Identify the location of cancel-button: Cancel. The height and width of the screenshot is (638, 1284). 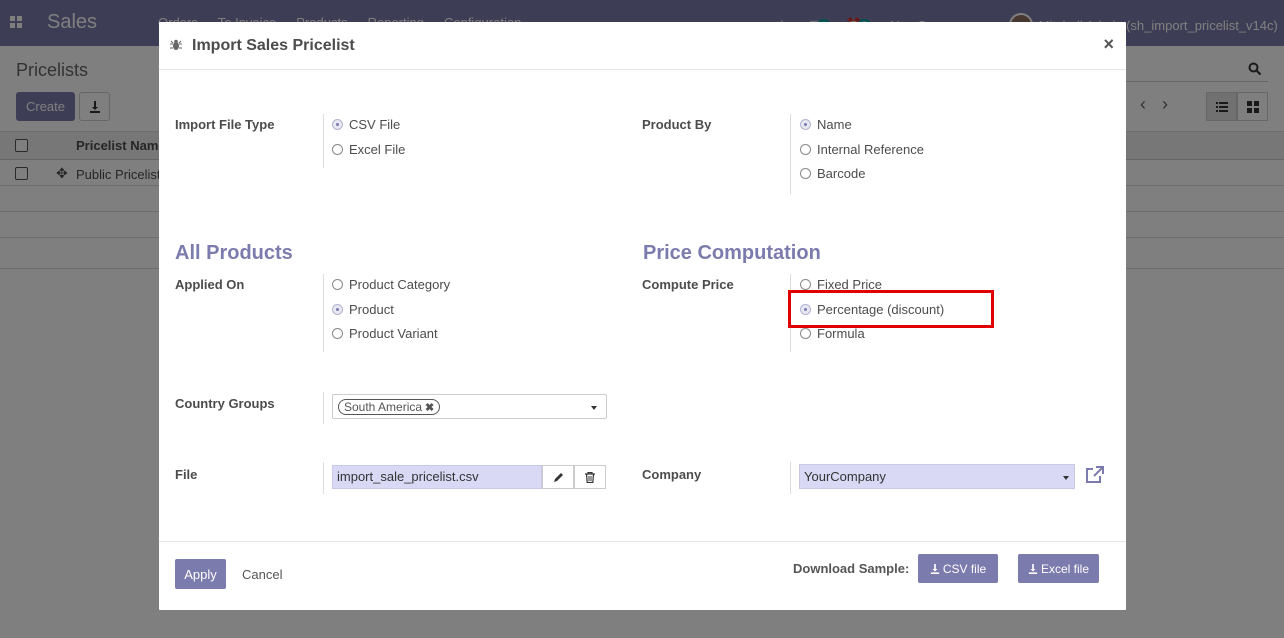
(262, 574).